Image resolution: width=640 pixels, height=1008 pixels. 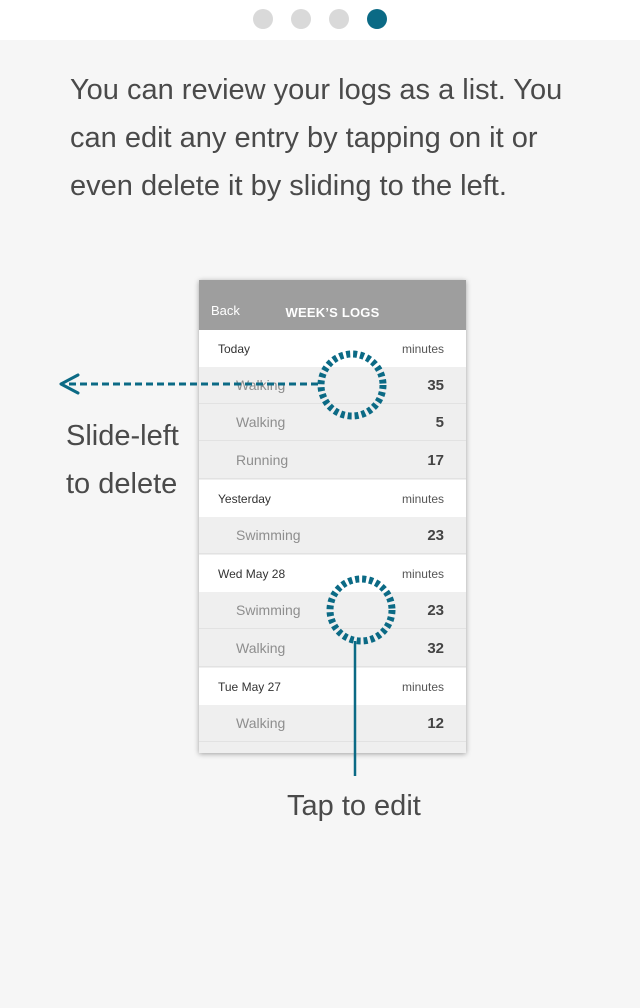 What do you see at coordinates (122, 436) in the screenshot?
I see `slide-callout-line-1: Slide-left` at bounding box center [122, 436].